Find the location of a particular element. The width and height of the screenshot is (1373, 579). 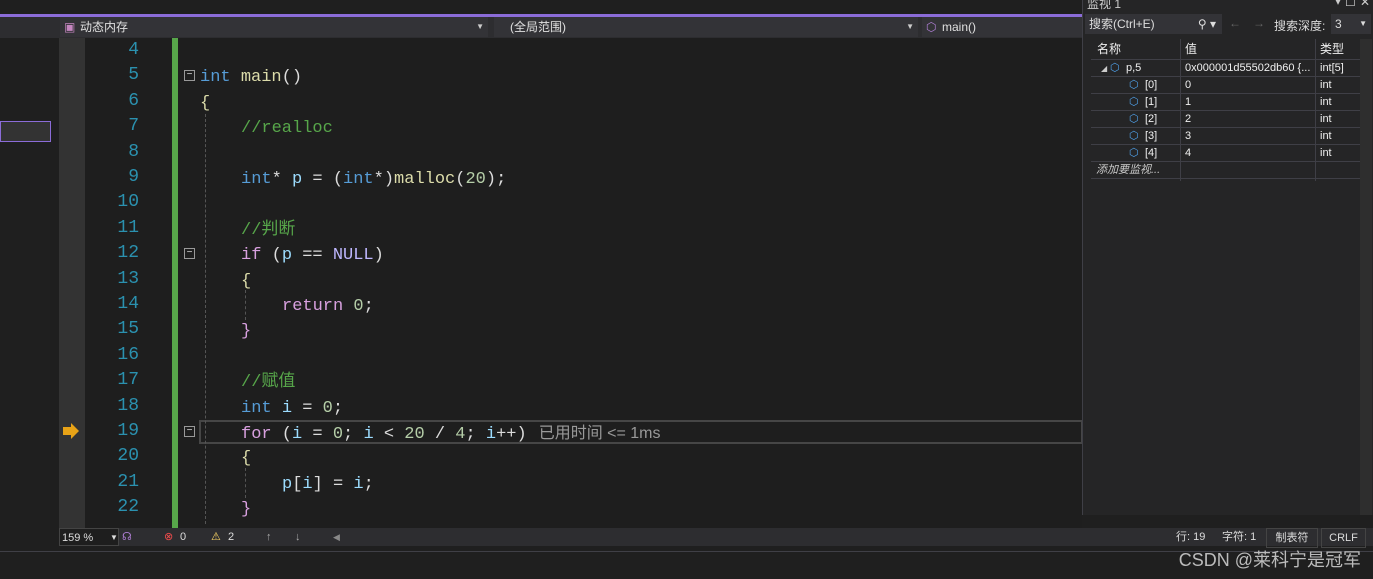

watch-value: 1 is located at coordinates (1188, 102).